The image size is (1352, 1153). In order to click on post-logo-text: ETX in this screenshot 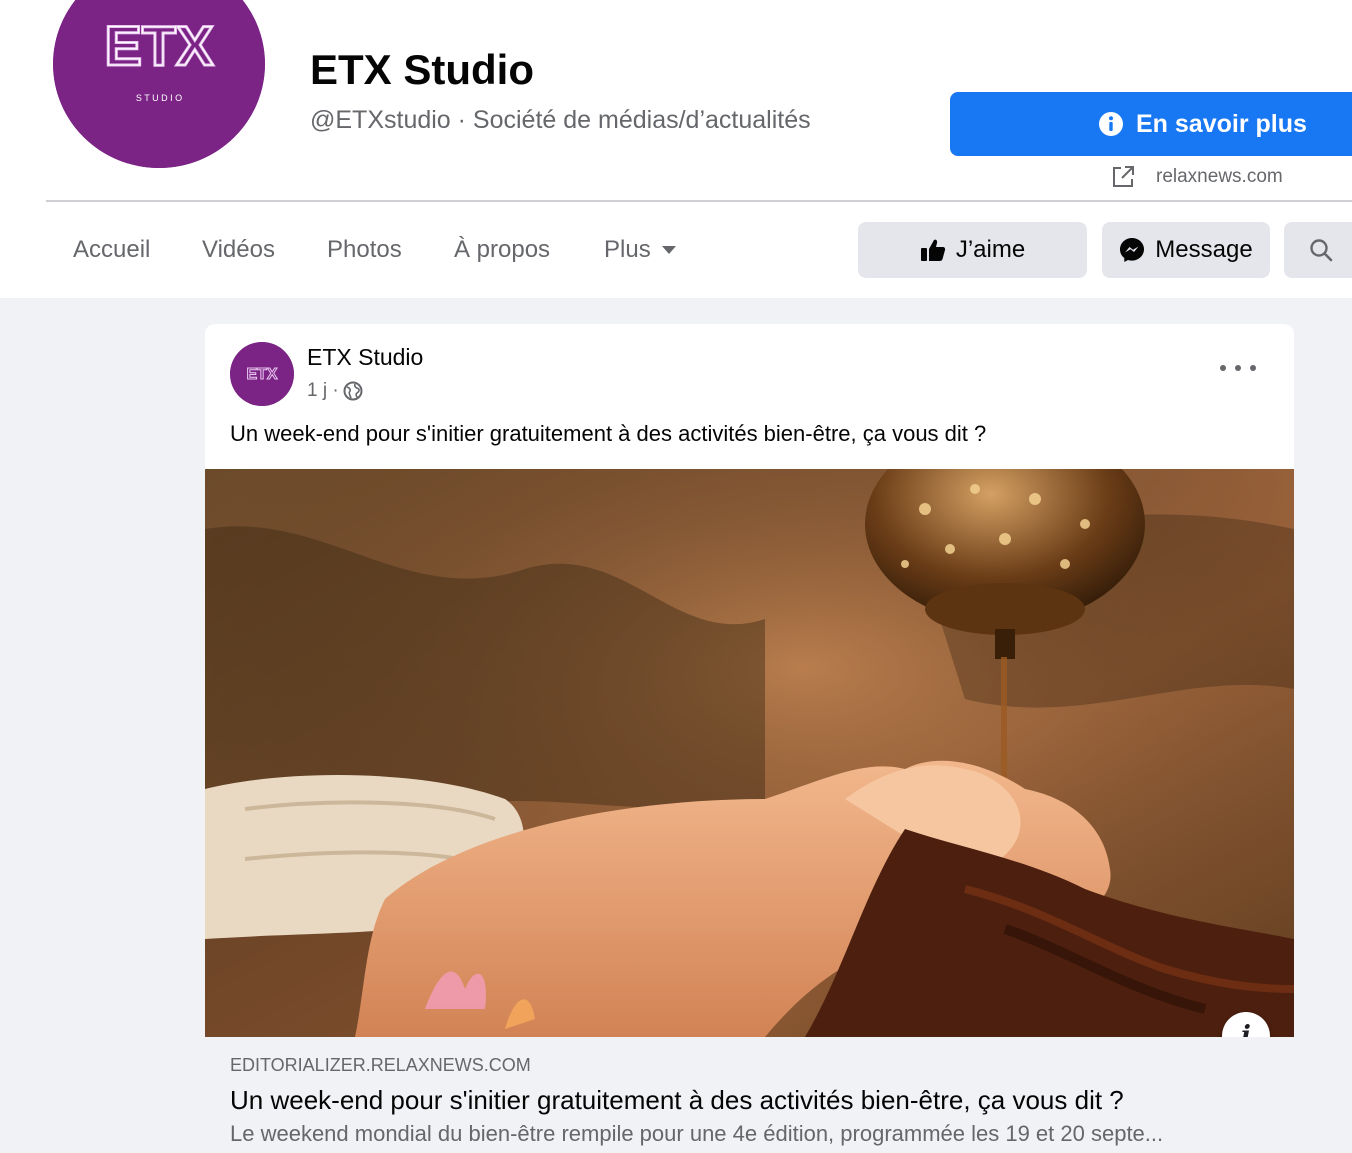, I will do `click(261, 374)`.